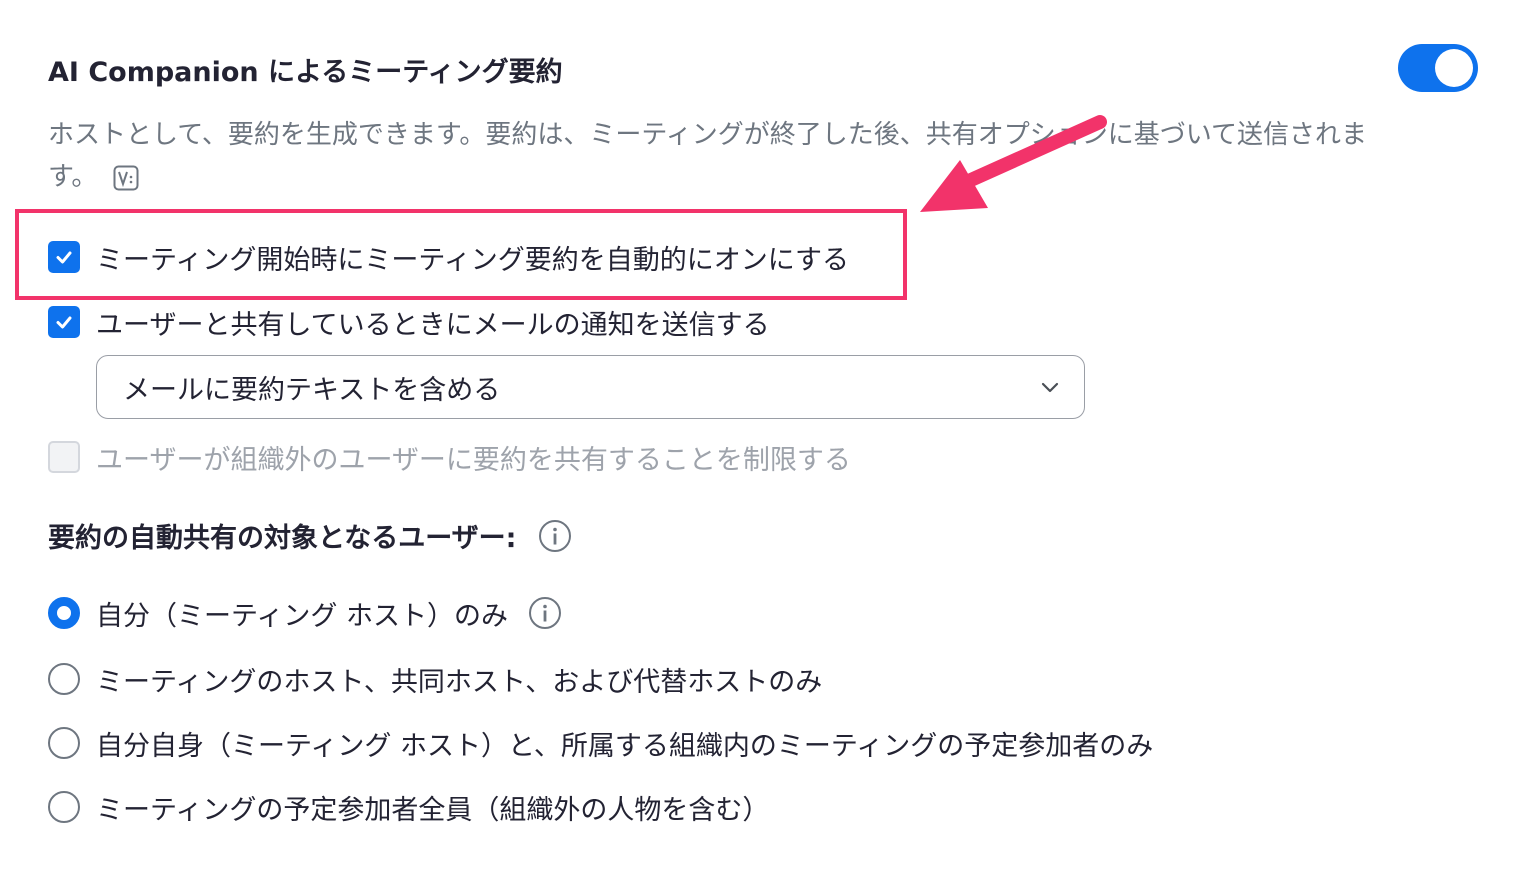 The image size is (1528, 884). I want to click on chevron-down-icon, so click(1050, 387).